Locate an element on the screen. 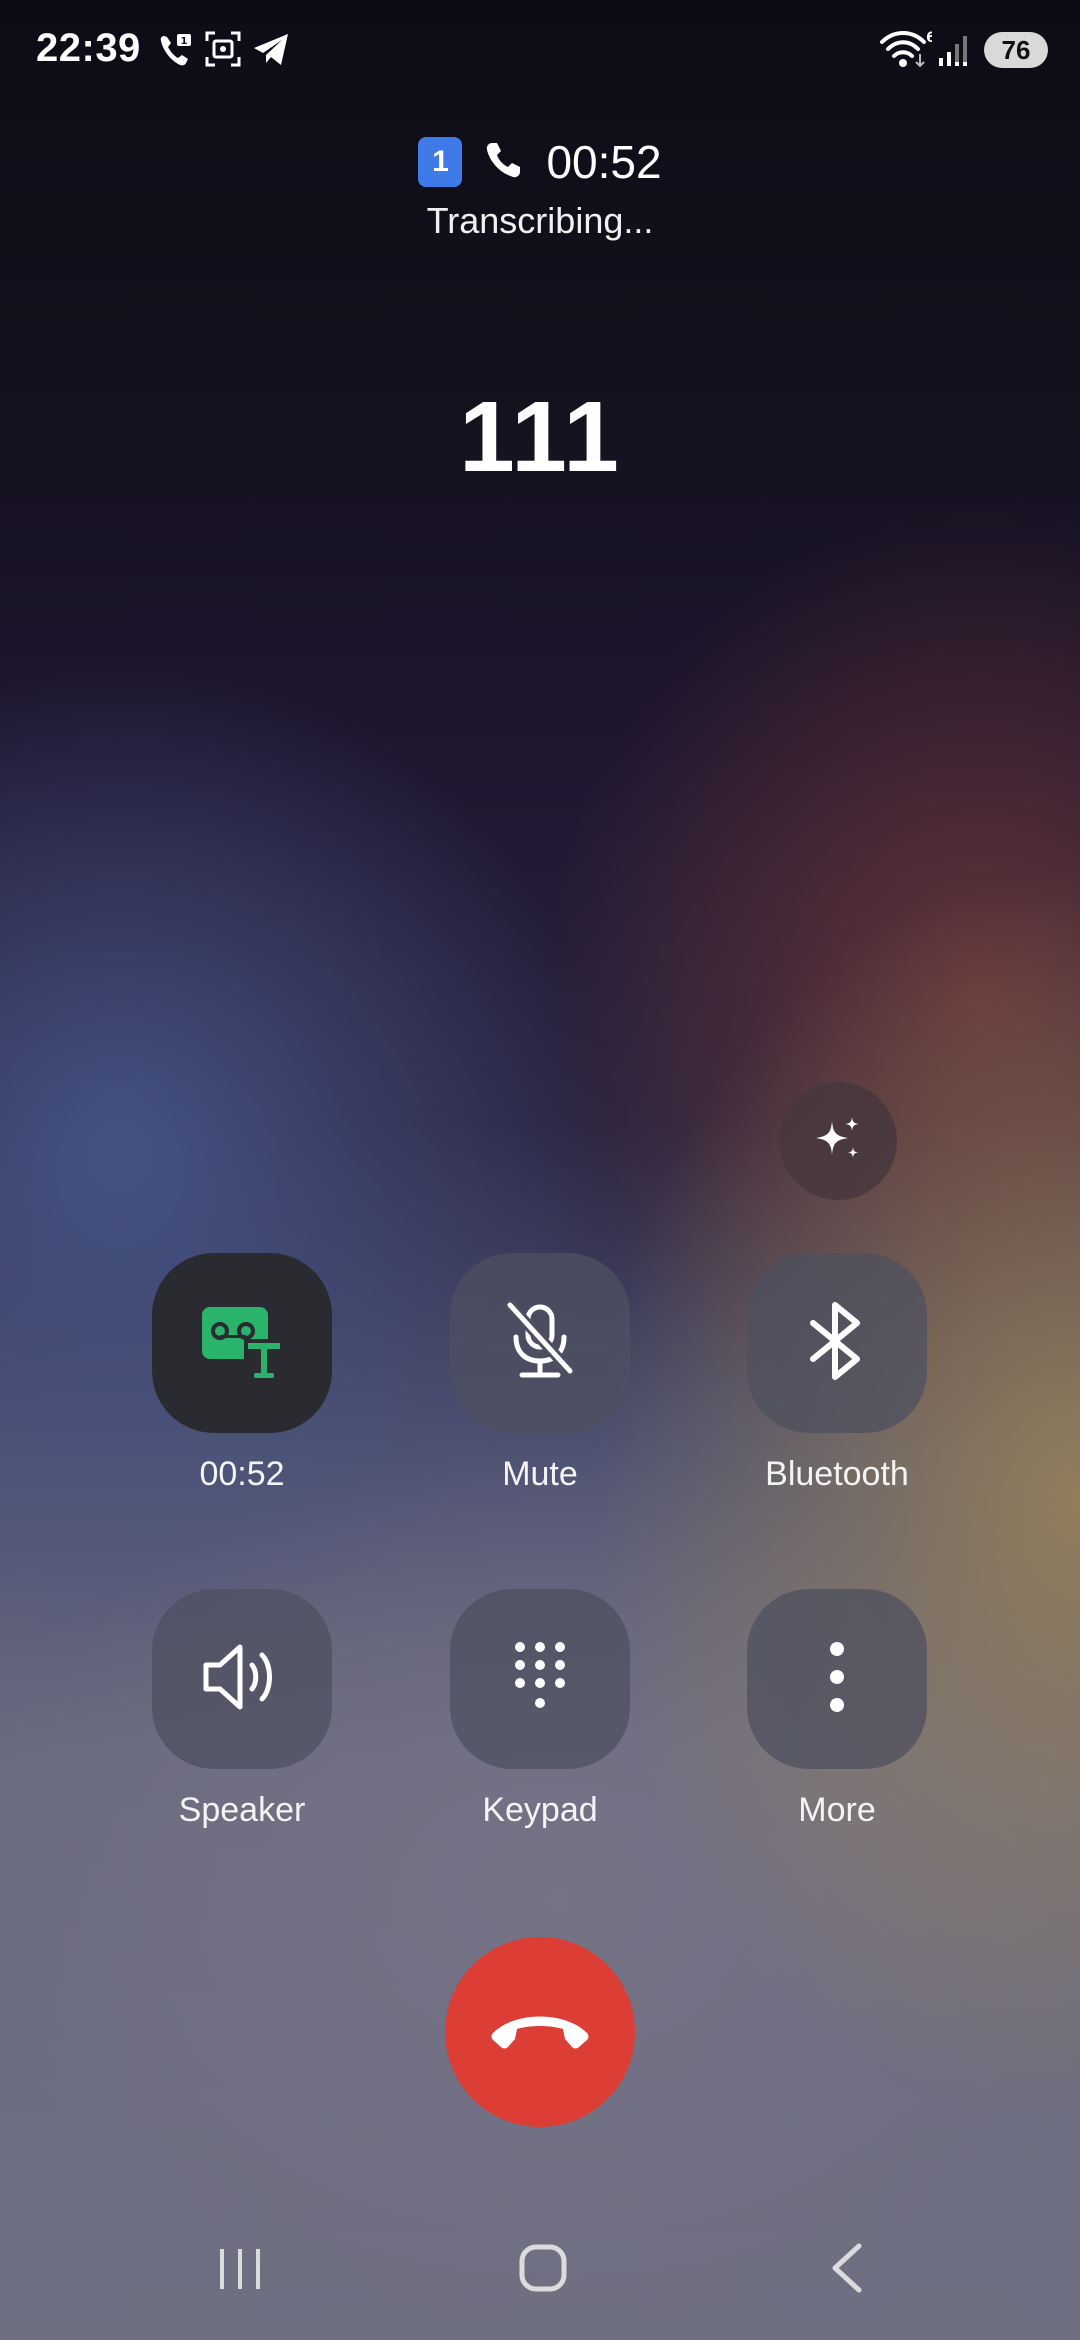 This screenshot has width=1080, height=2340. keypad-label: Keypad is located at coordinates (540, 1810).